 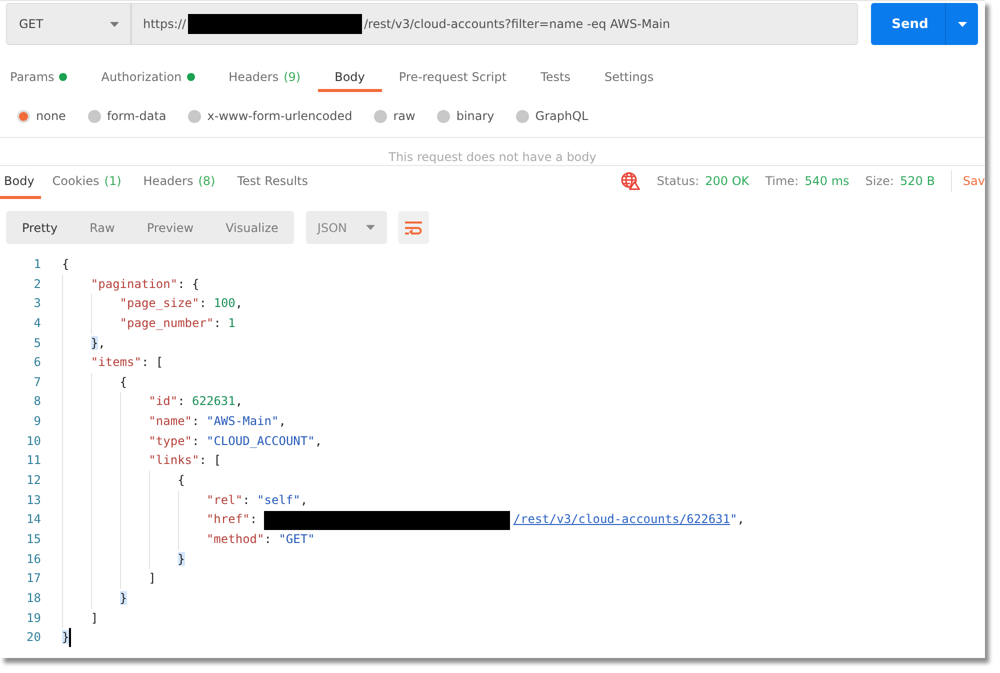 I want to click on line-number: 14, so click(x=33, y=519).